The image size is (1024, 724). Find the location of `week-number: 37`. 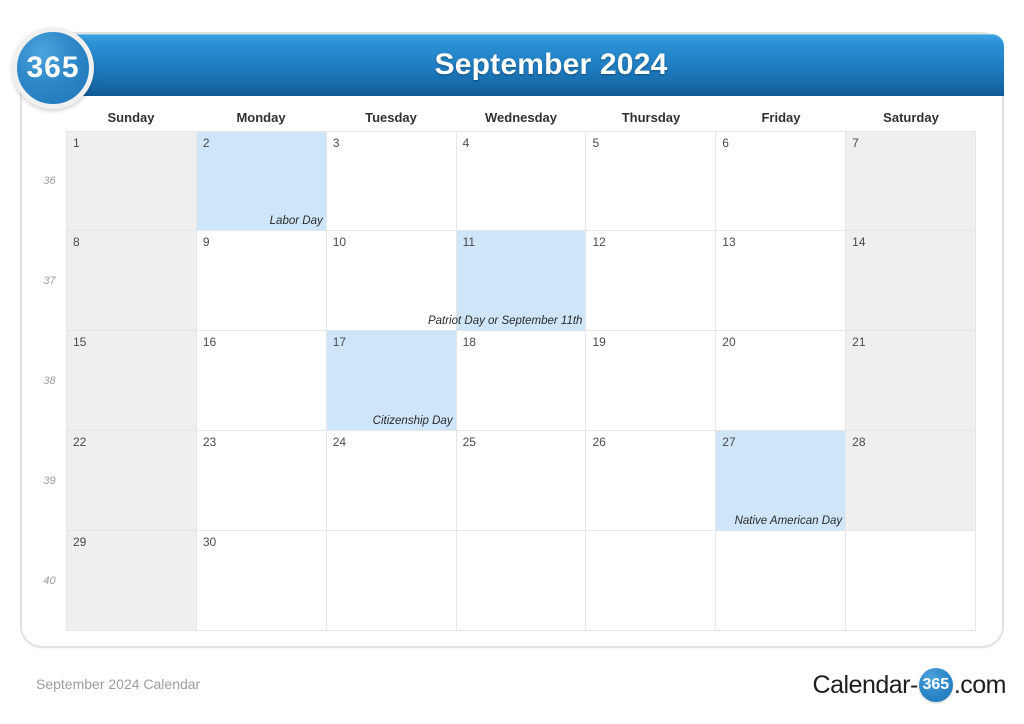

week-number: 37 is located at coordinates (49, 281).